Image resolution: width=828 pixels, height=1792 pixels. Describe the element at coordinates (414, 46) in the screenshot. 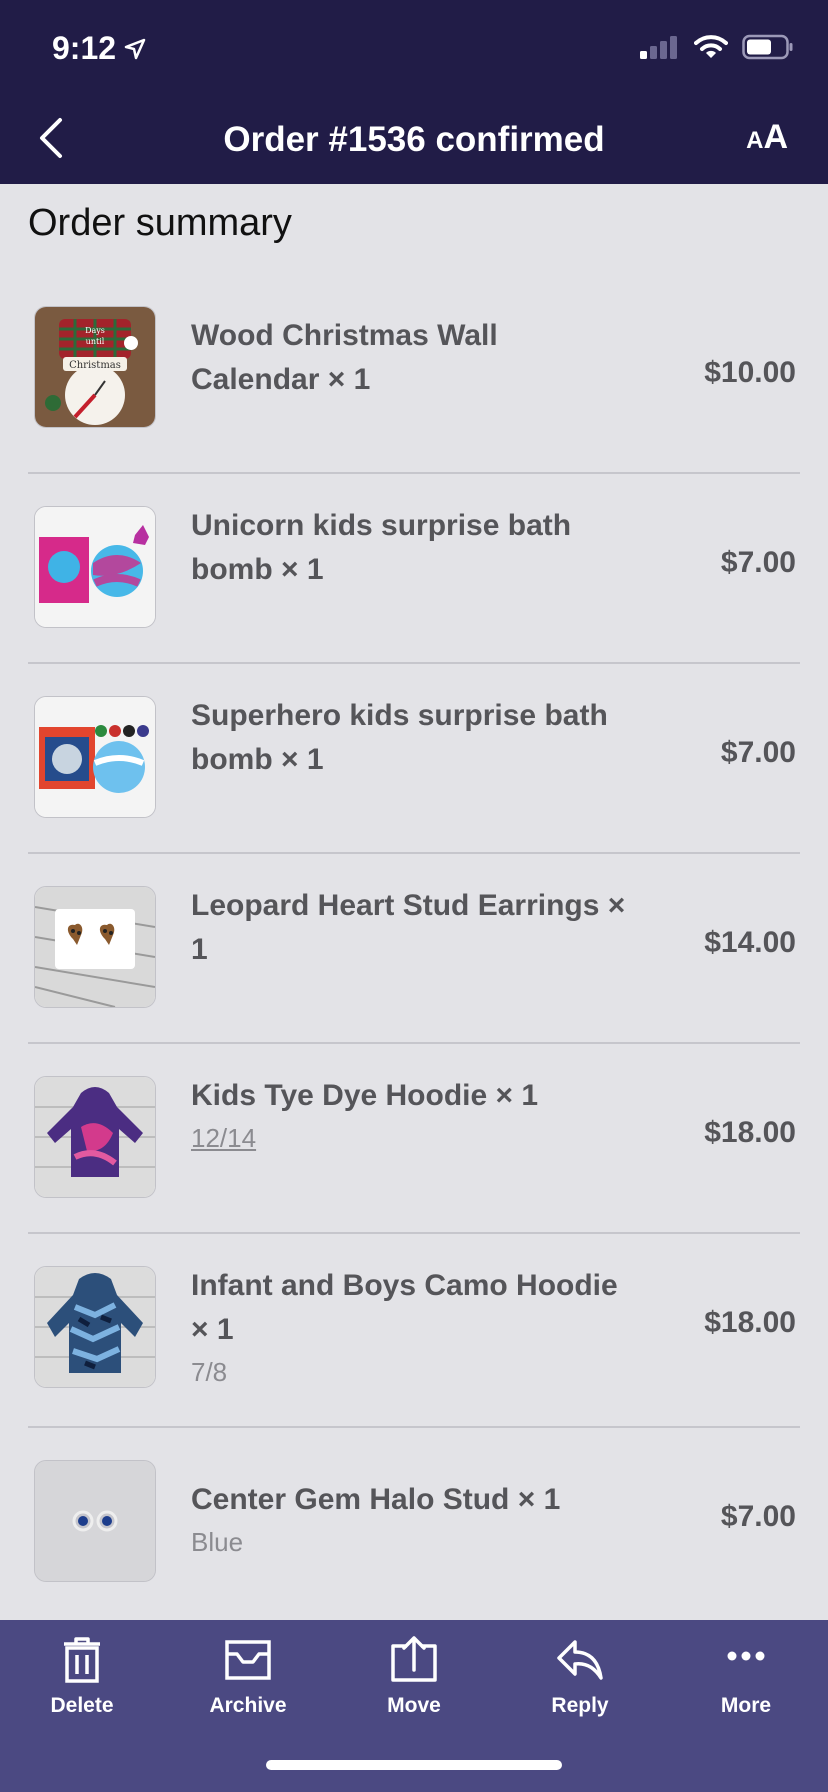

I see `status-bar: 9:12` at that location.